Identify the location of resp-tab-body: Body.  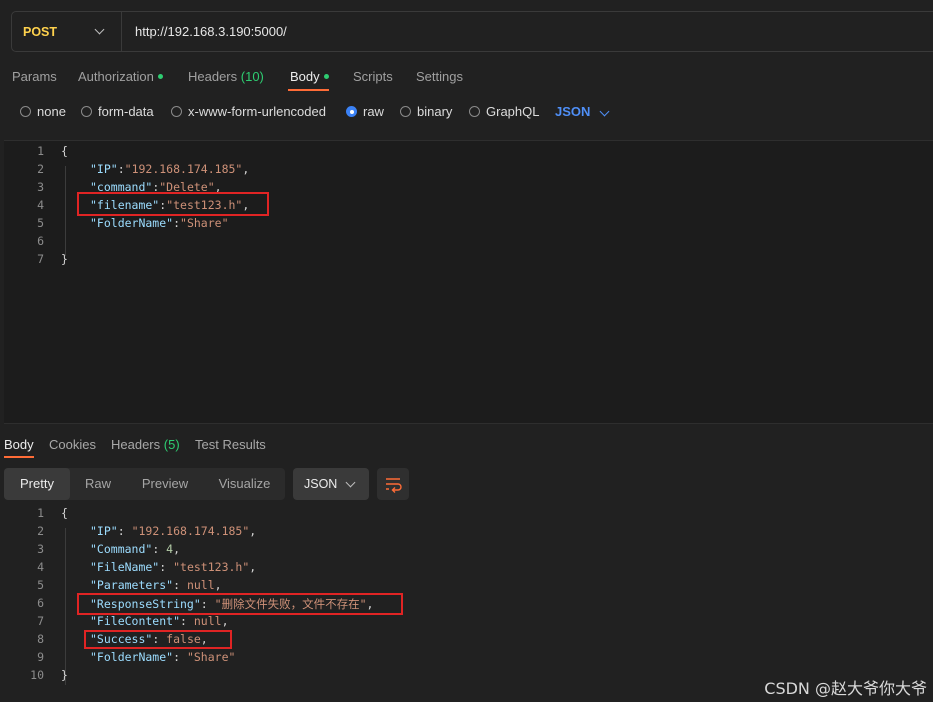
(19, 444).